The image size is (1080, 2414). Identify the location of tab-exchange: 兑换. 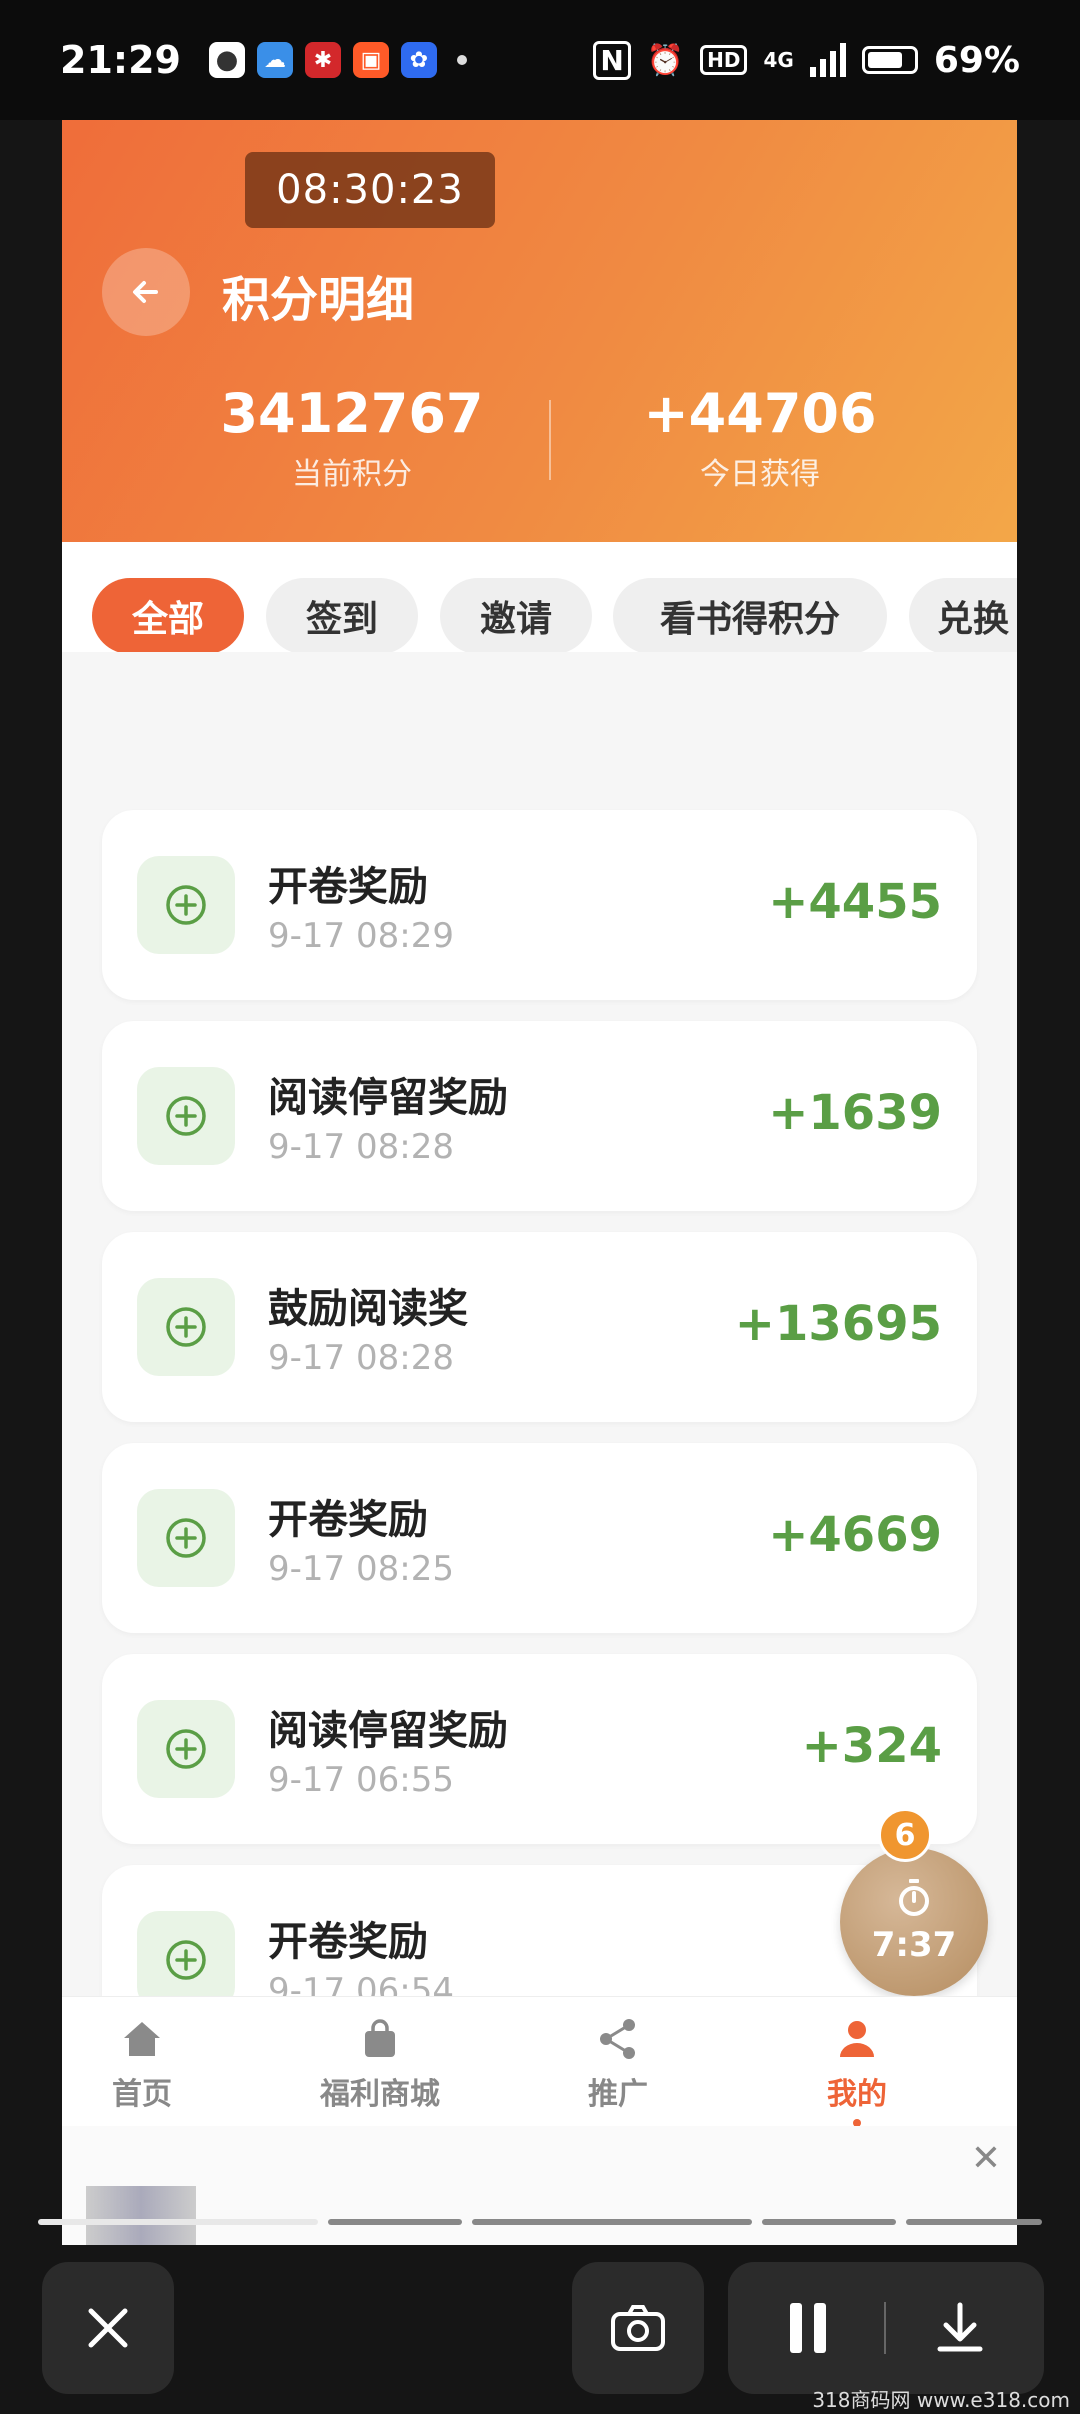
(963, 615).